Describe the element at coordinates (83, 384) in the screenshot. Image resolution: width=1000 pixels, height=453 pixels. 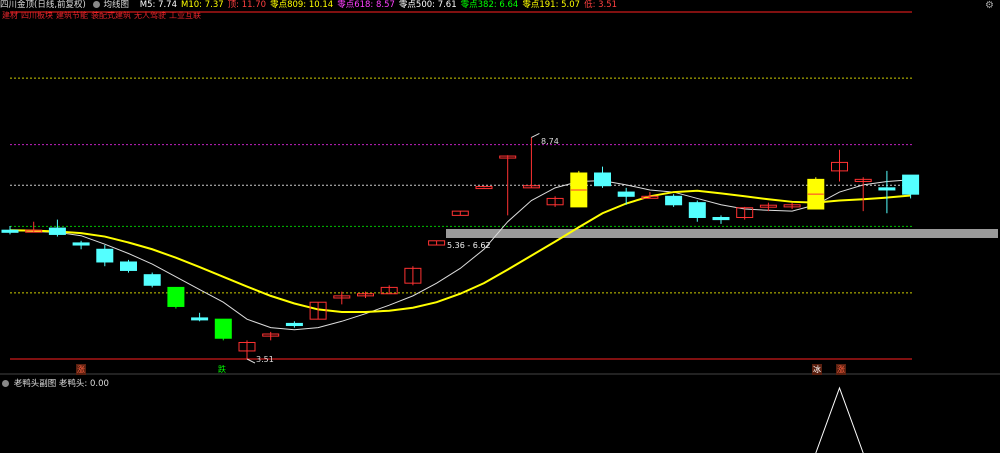
I see `sub-panel-value: 老鸭头: 0.00` at that location.